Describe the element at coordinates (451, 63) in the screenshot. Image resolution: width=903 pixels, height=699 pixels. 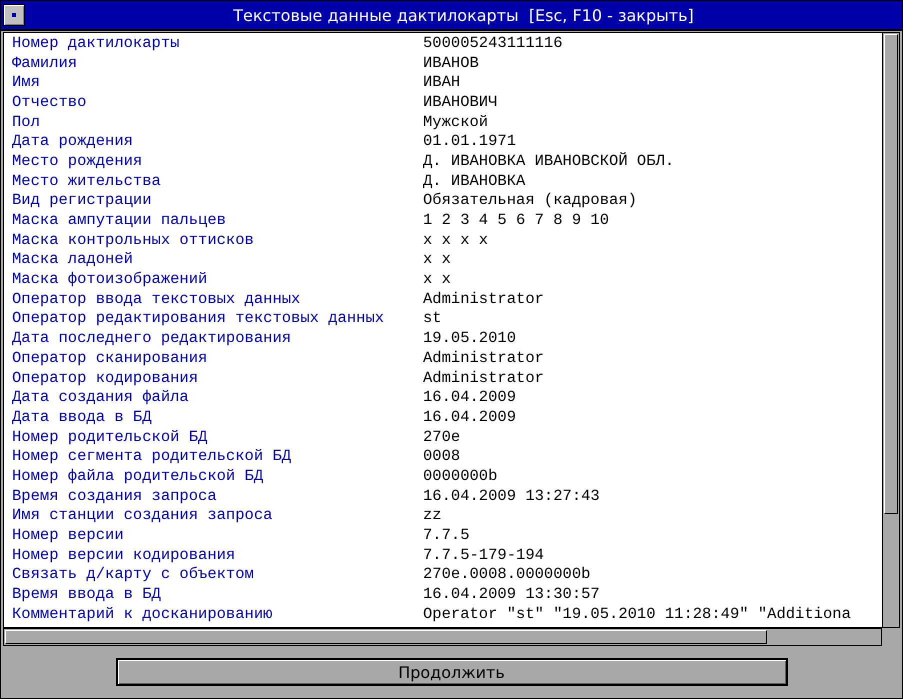
I see `field-value: ИВАНОВ` at that location.